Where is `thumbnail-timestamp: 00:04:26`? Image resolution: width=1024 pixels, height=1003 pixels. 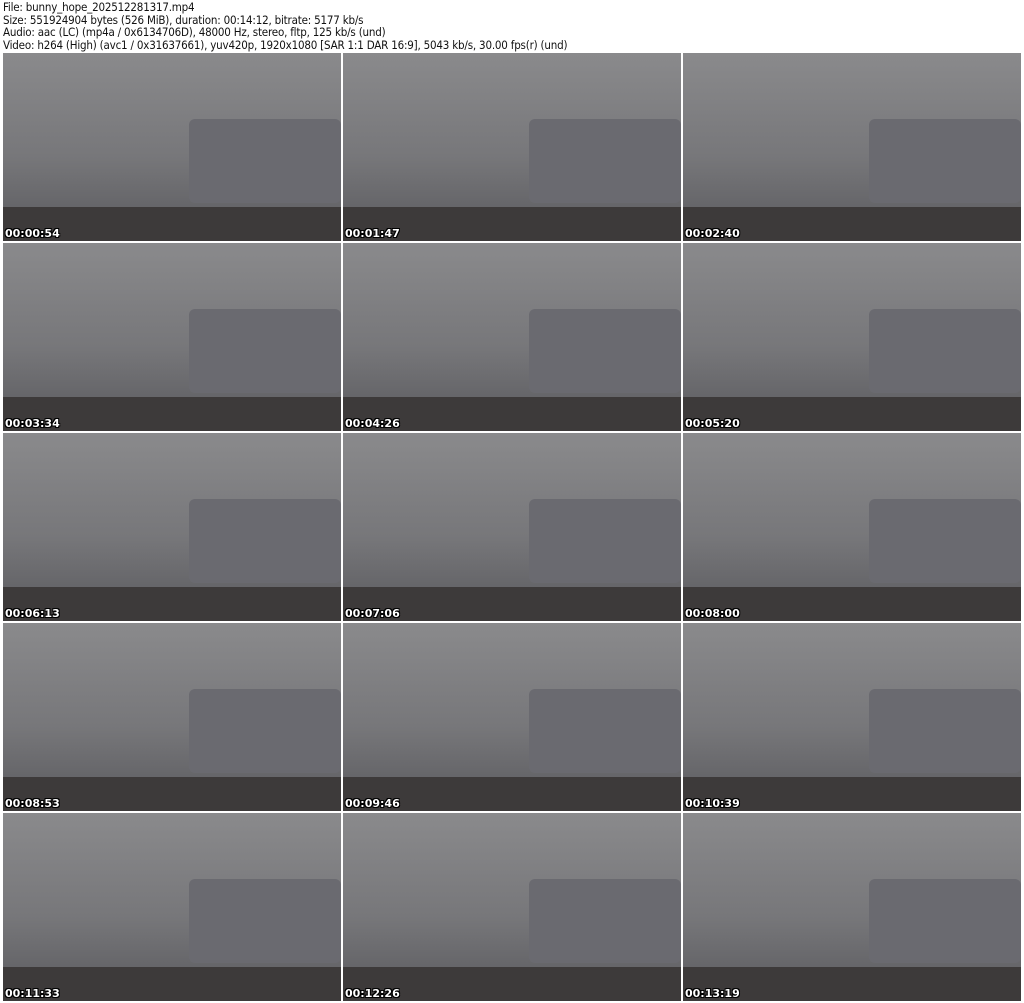
thumbnail-timestamp: 00:04:26 is located at coordinates (372, 423).